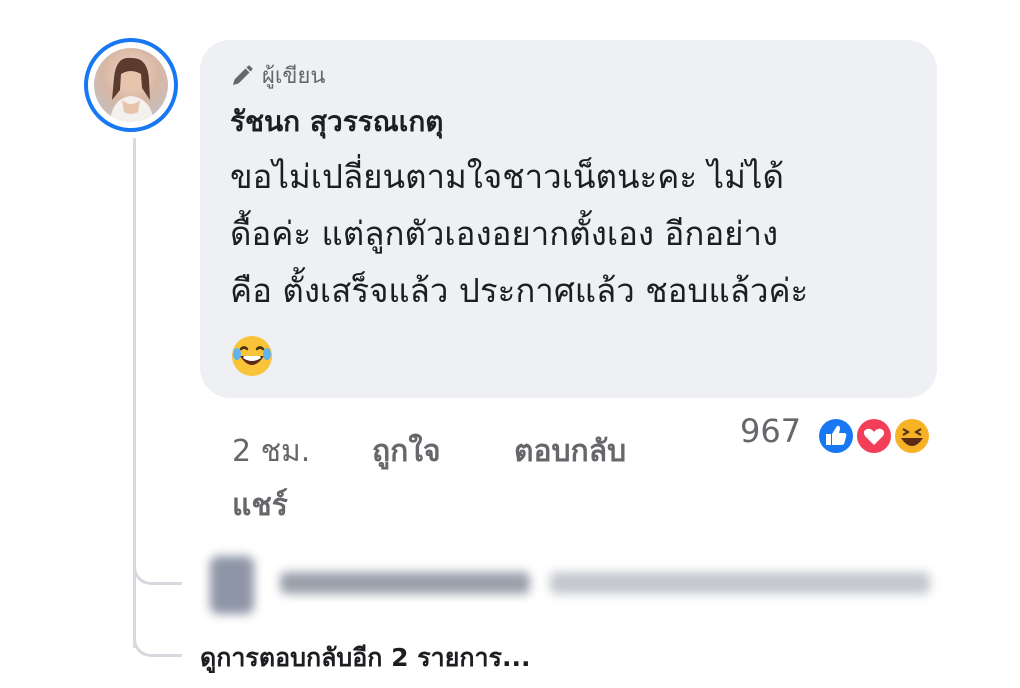  I want to click on reply-button: ตอบกลับ, so click(570, 451).